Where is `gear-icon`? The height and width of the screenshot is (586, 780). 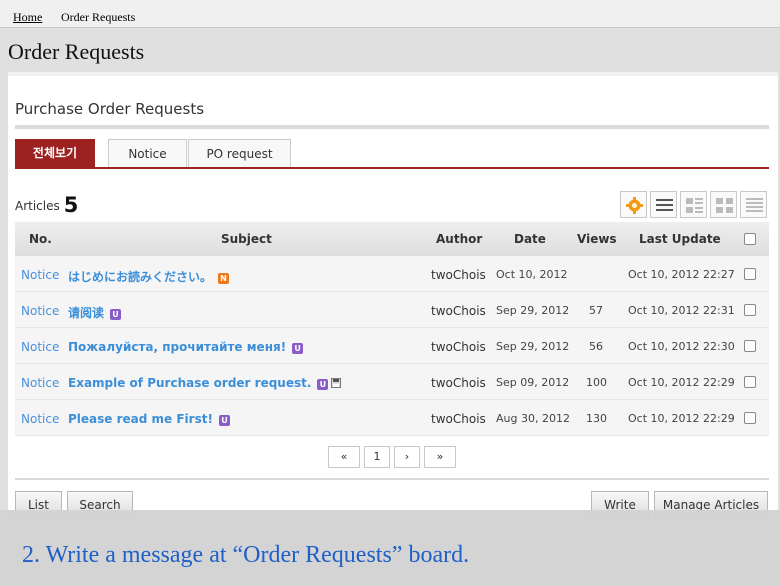
gear-icon is located at coordinates (634, 205).